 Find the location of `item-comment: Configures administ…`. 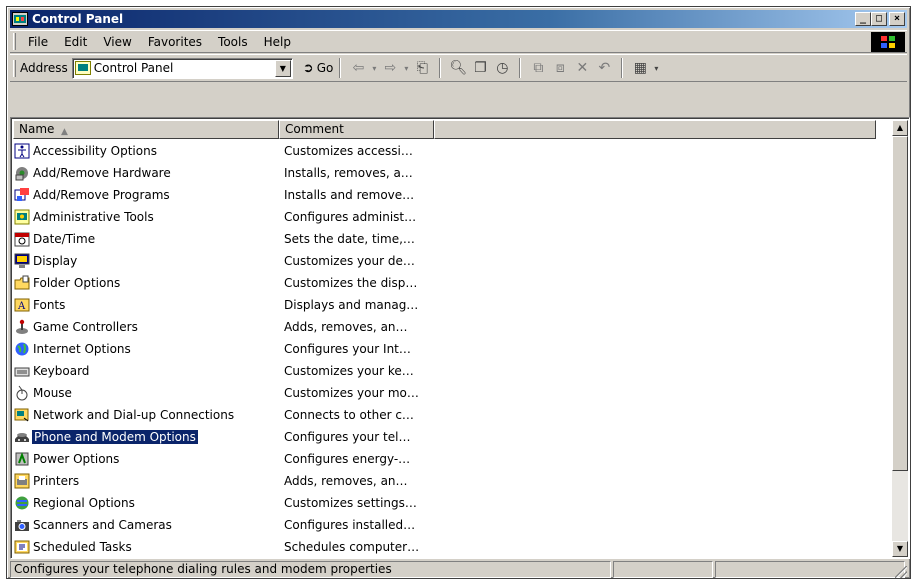

item-comment: Configures administ… is located at coordinates (350, 217).